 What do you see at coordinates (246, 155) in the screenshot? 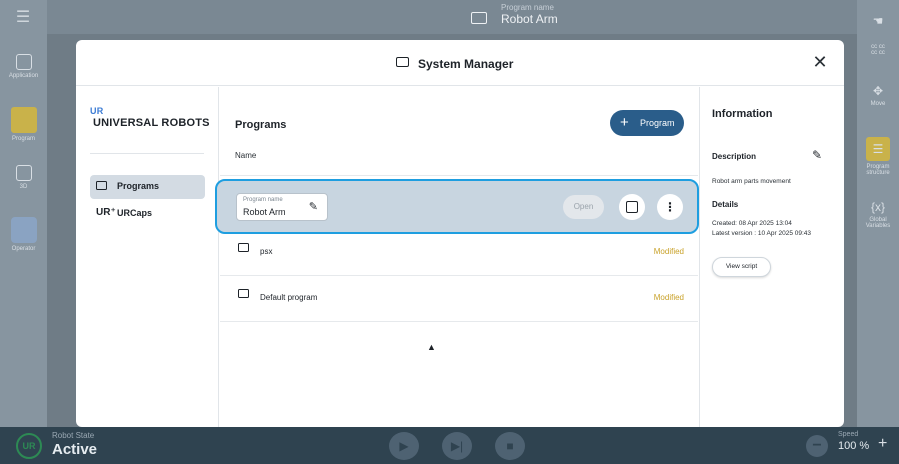
I see `column-header-name: Name` at bounding box center [246, 155].